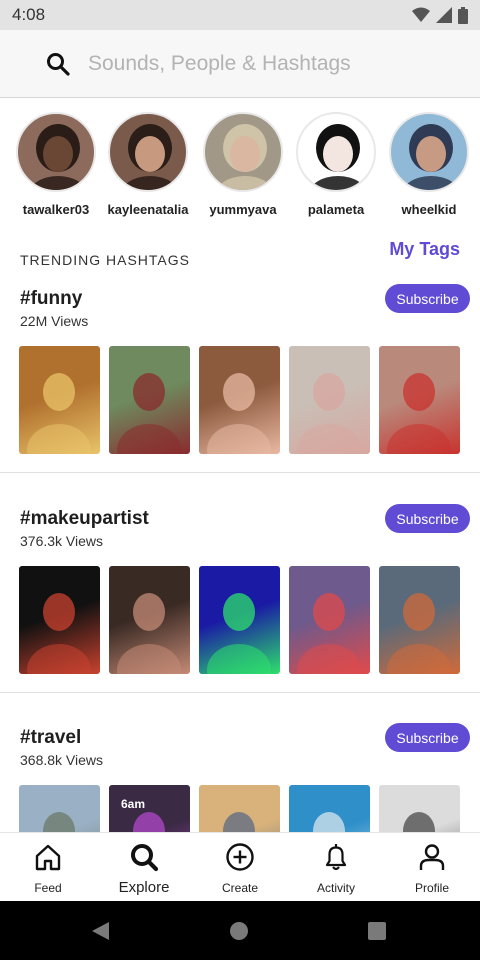  Describe the element at coordinates (149, 808) in the screenshot. I see `video-thumbnail: 6am` at that location.